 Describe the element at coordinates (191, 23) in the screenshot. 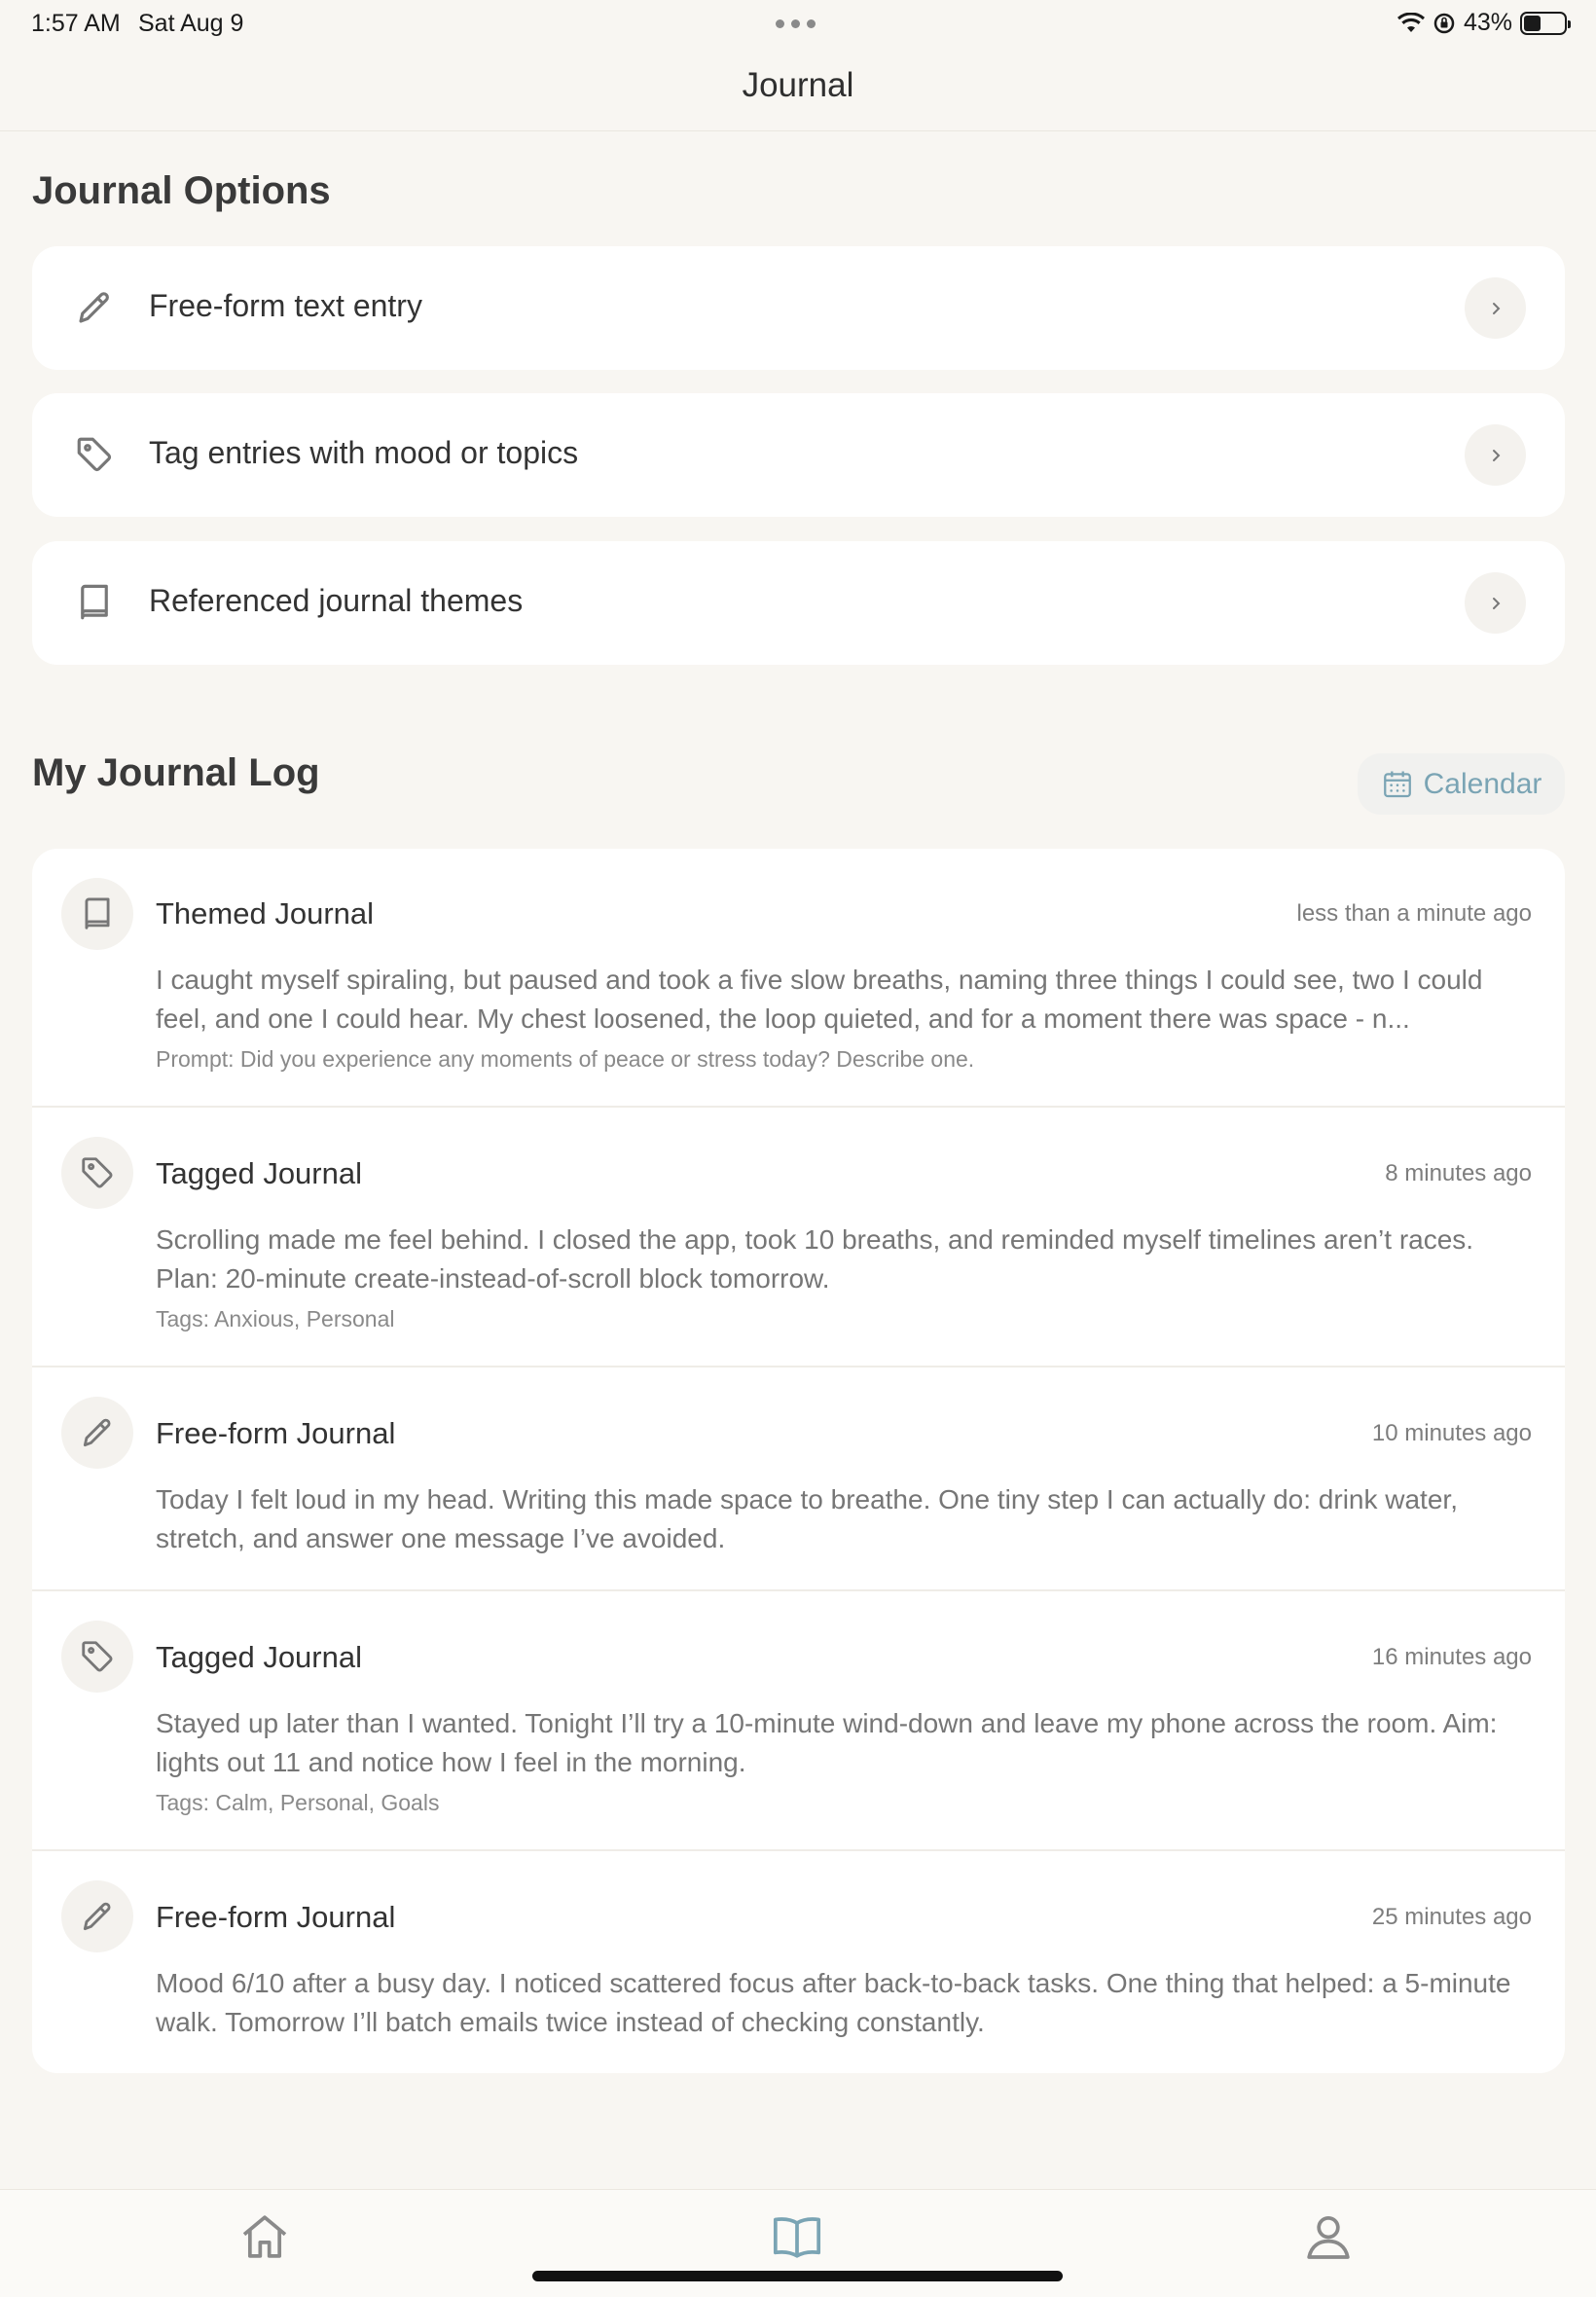

I see `status-date: Sat Aug 9` at that location.